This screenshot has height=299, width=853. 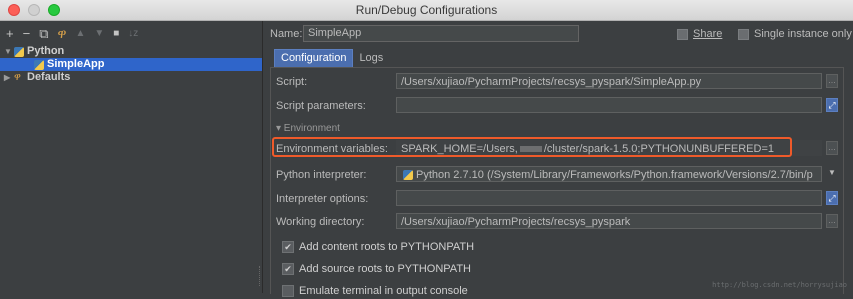 I want to click on name-input: SimpleApp, so click(x=441, y=33).